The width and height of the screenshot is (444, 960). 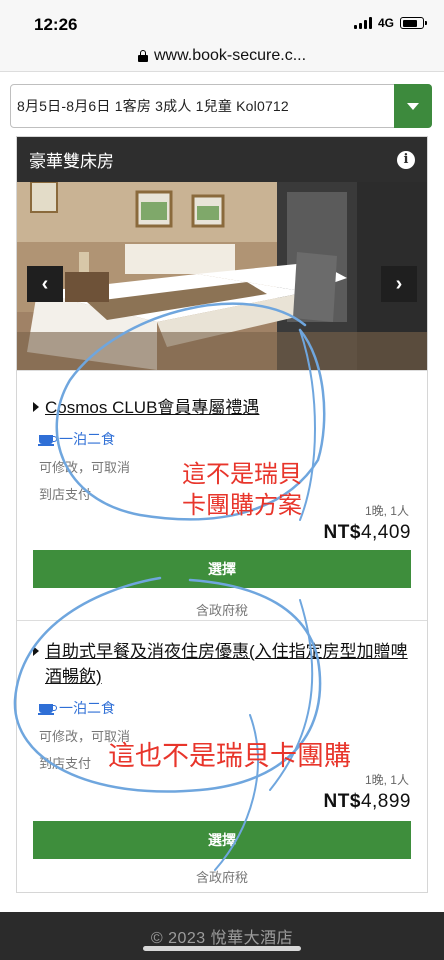 I want to click on price: NT$4,899, so click(x=367, y=802).